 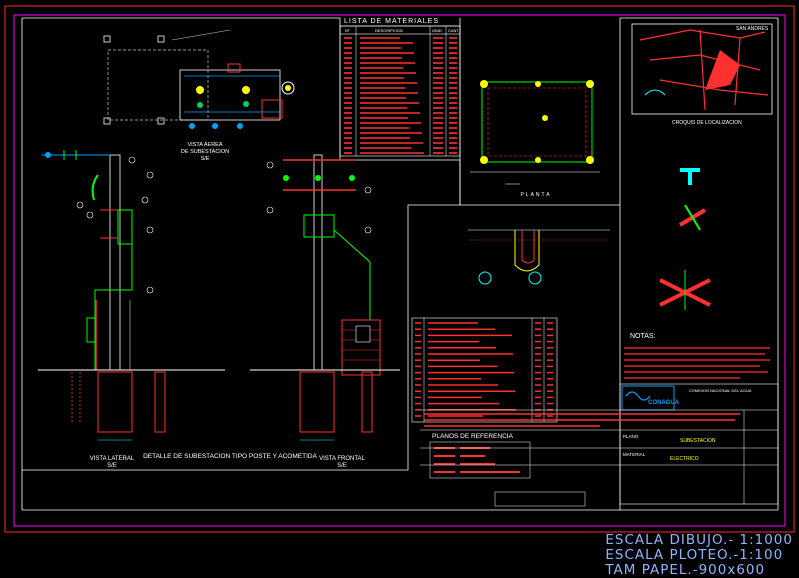 What do you see at coordinates (535, 195) in the screenshot?
I see `planta-label: PLANTA` at bounding box center [535, 195].